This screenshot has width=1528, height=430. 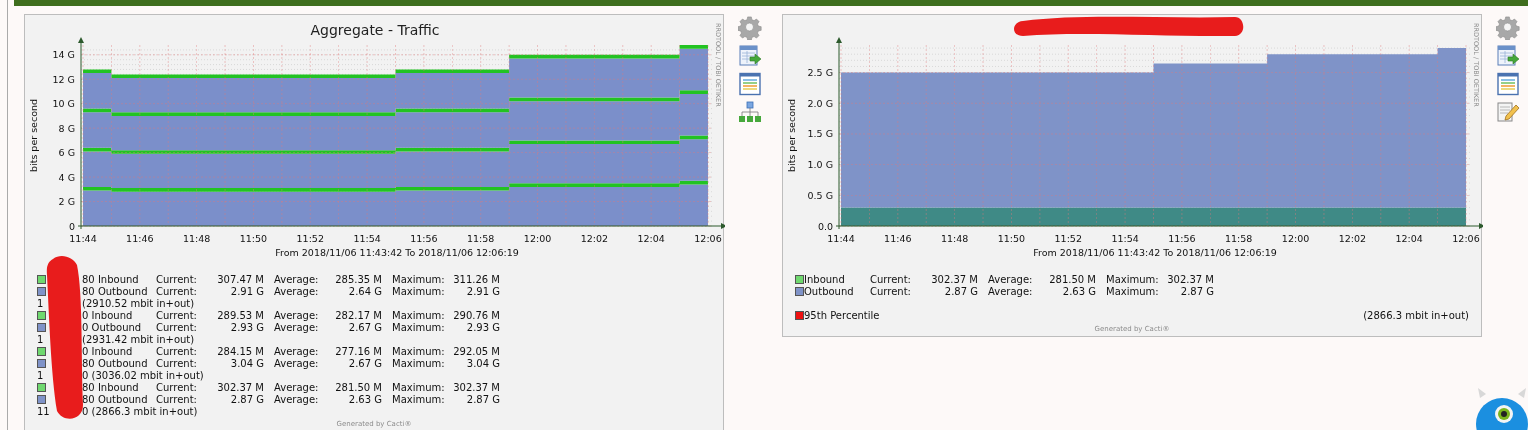 I want to click on stat-value: 290.76 M, so click(x=476, y=315).